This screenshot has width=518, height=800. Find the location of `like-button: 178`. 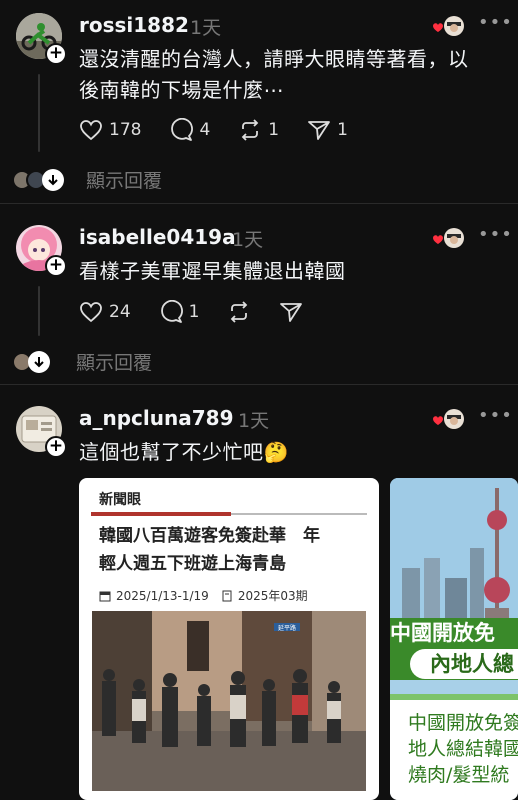

like-button: 178 is located at coordinates (110, 130).